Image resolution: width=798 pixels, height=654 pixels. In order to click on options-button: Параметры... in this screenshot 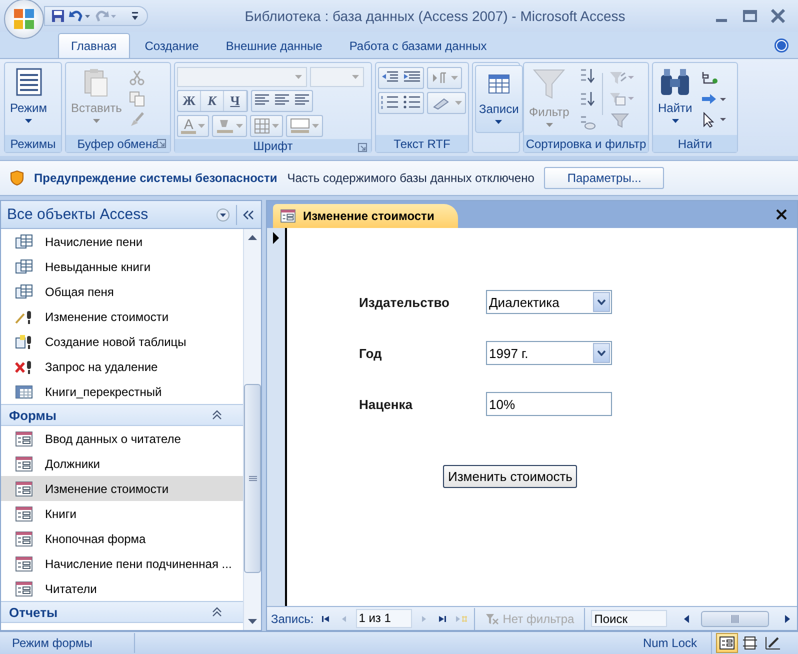, I will do `click(604, 178)`.